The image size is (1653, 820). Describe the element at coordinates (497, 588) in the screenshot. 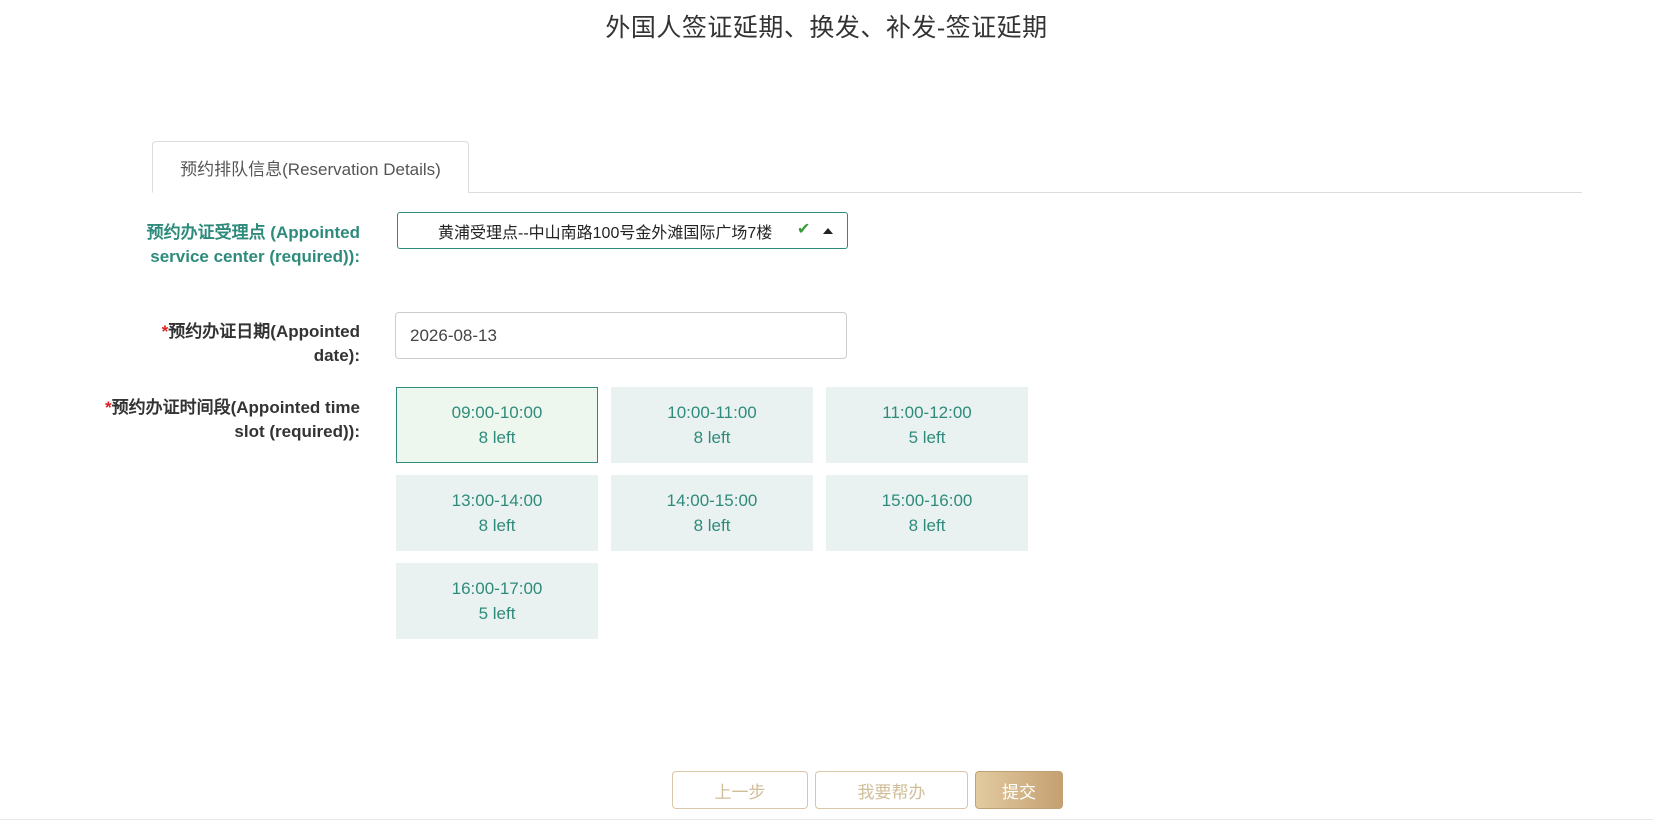

I see `slot-time: 16:00-17:00` at that location.